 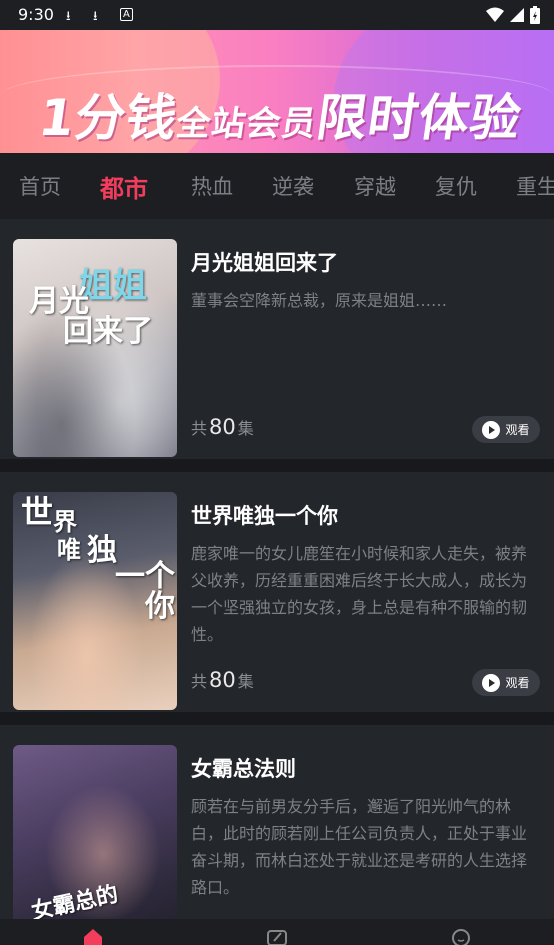 What do you see at coordinates (212, 186) in the screenshot?
I see `tab-hot-blood: 热血` at bounding box center [212, 186].